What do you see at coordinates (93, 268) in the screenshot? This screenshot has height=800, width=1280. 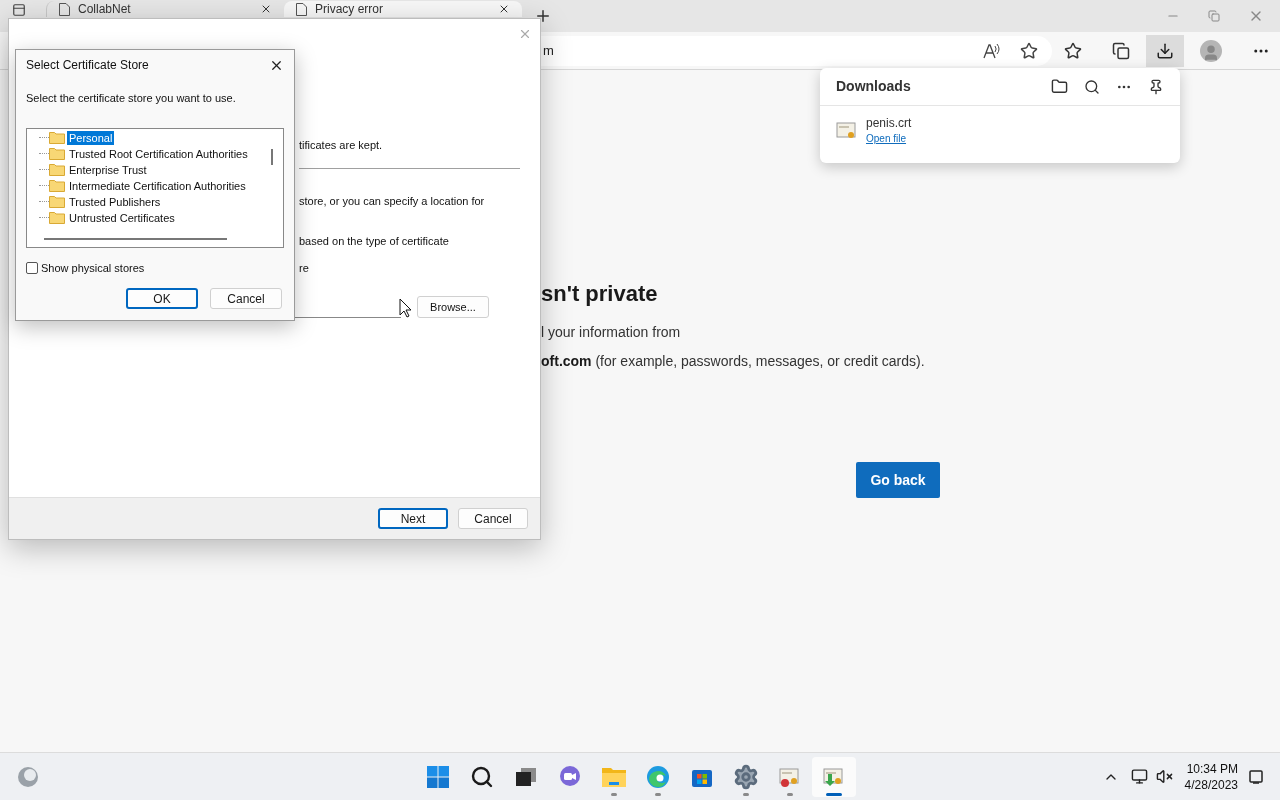 I see `checkbox-label: Show physical stores` at bounding box center [93, 268].